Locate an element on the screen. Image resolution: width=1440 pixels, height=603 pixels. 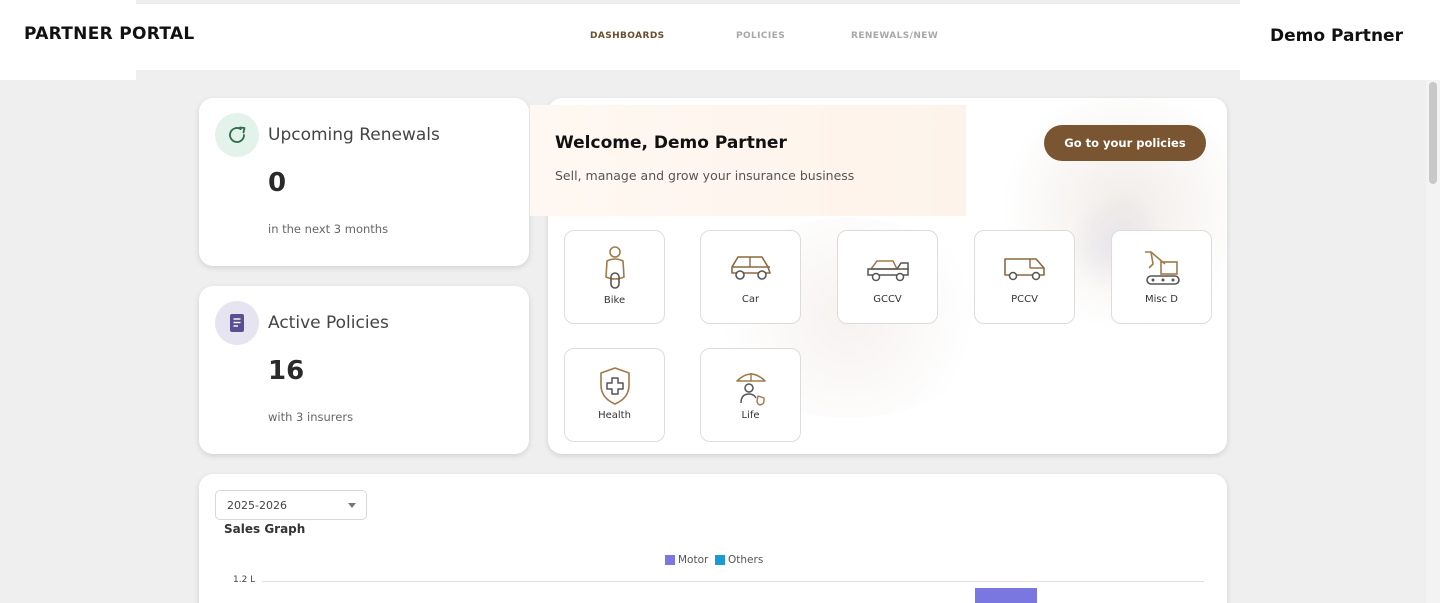
product-tile-health: Health is located at coordinates (614, 395).